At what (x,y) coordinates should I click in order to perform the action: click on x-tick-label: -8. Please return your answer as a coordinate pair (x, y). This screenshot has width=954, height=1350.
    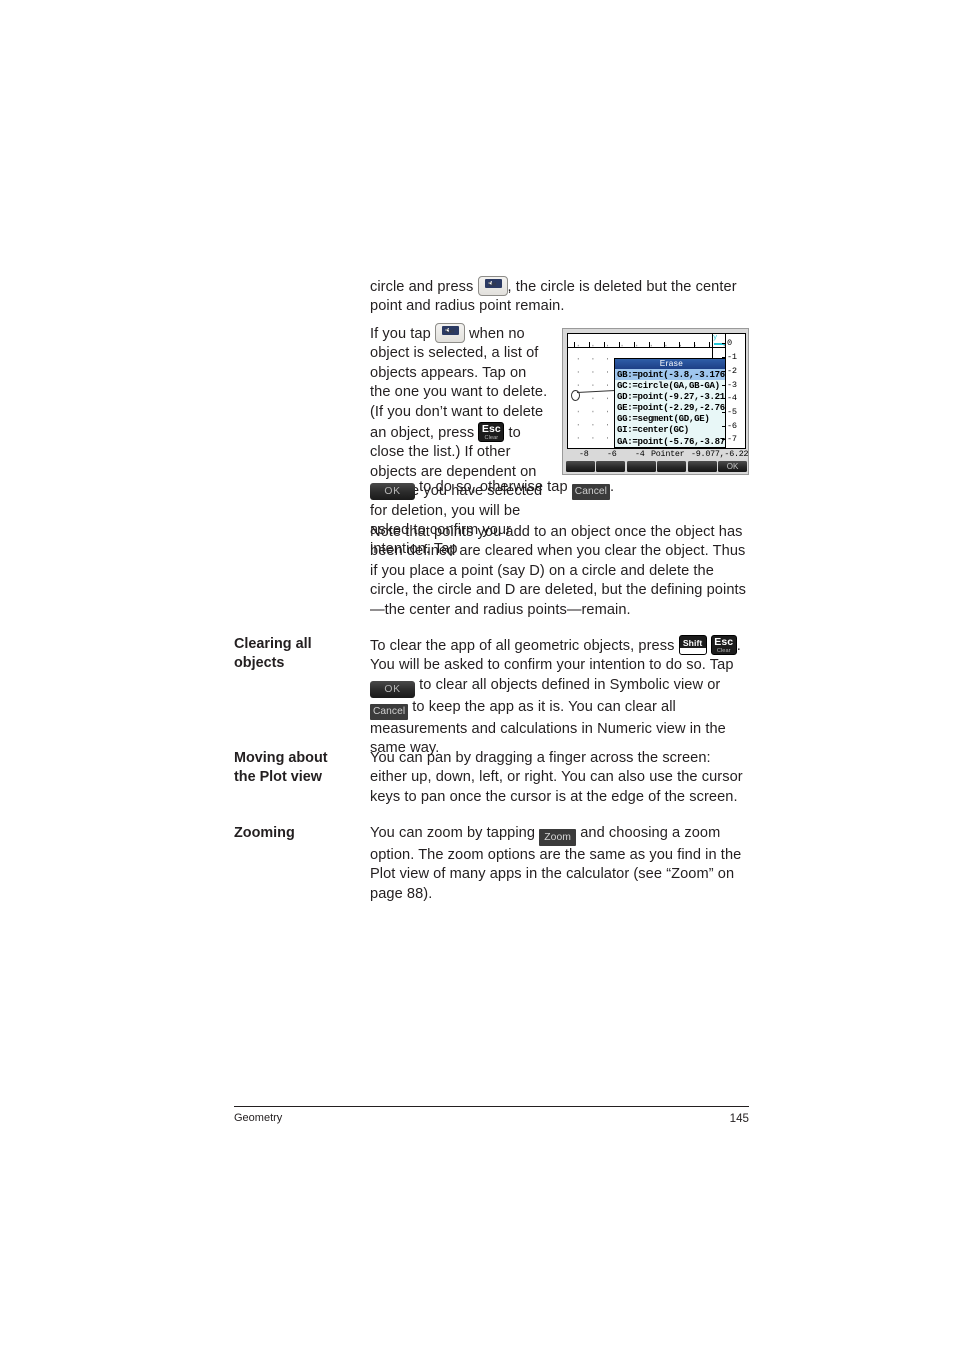
    Looking at the image, I should click on (584, 454).